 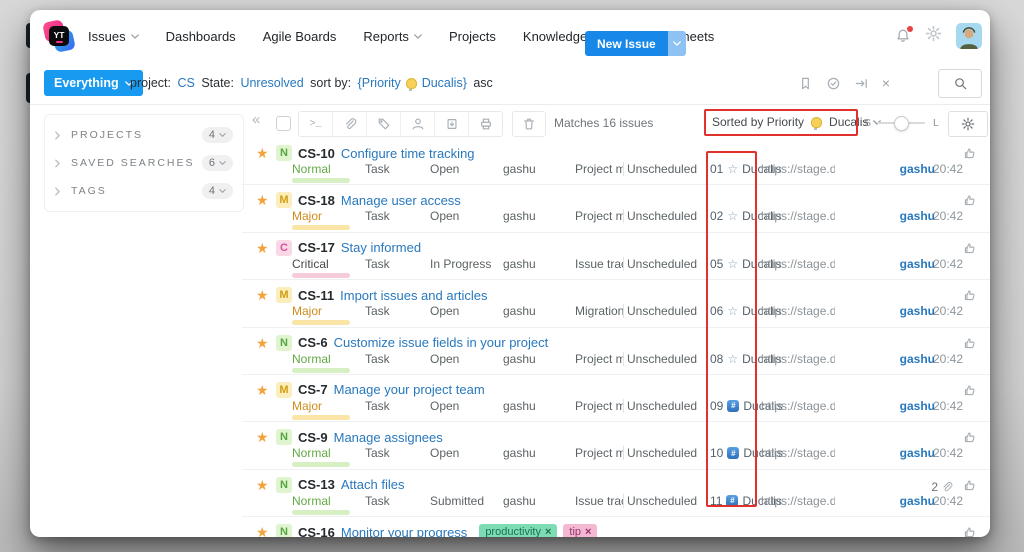 I want to click on sorted-by-control: Sorted by Priority Ducalis, so click(x=797, y=122).